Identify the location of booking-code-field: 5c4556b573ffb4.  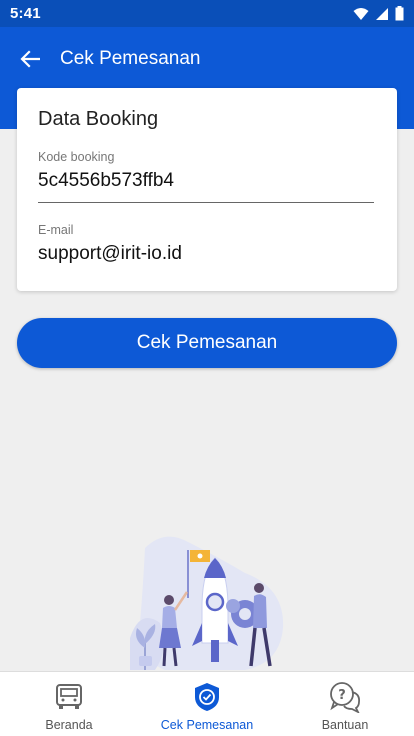
(106, 181).